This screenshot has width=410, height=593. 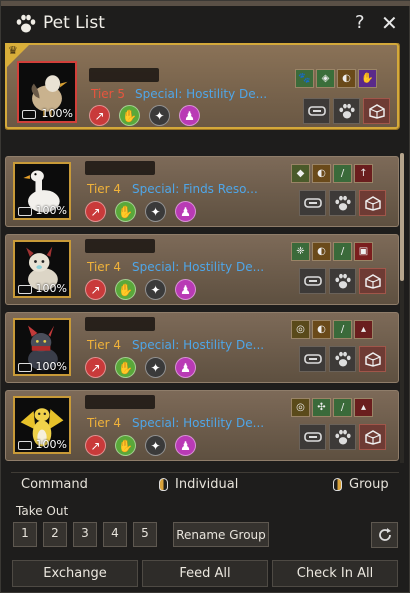 I want to click on trait-row: ◆ ◐ / ↑, so click(x=332, y=173).